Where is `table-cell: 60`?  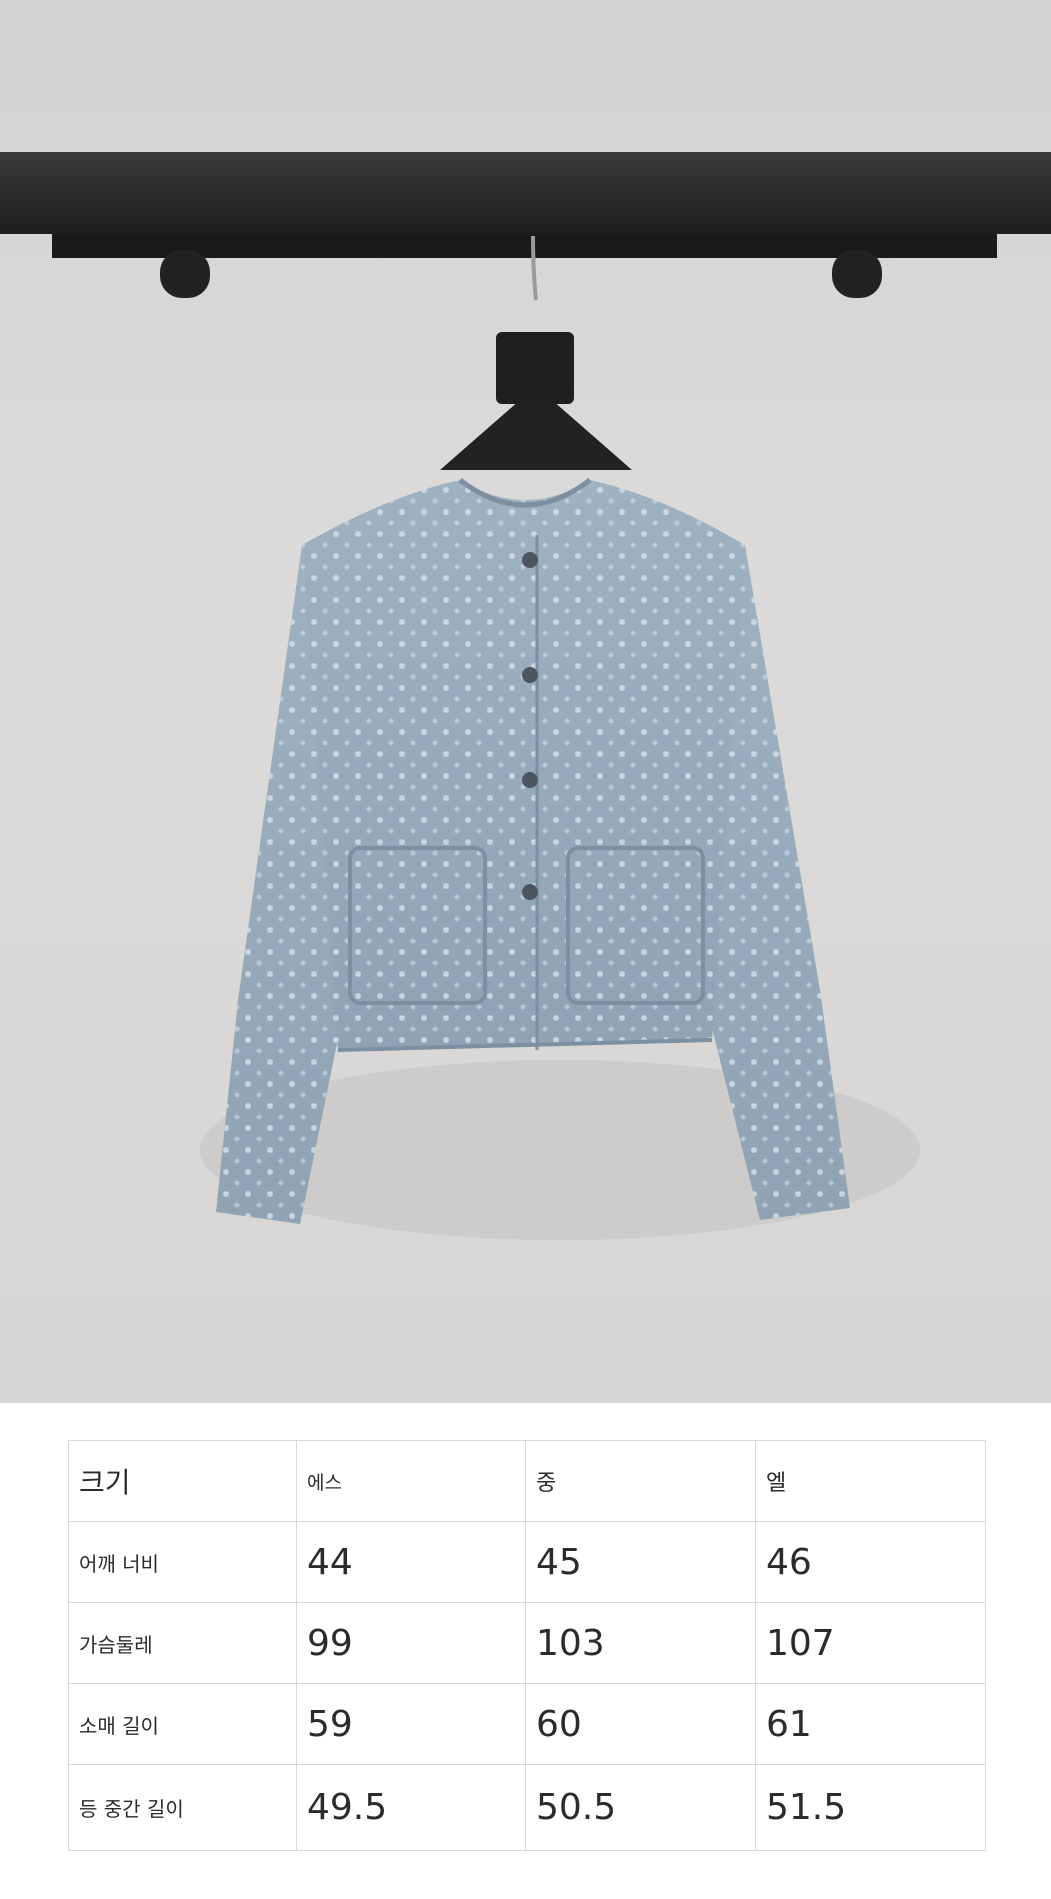 table-cell: 60 is located at coordinates (640, 1724).